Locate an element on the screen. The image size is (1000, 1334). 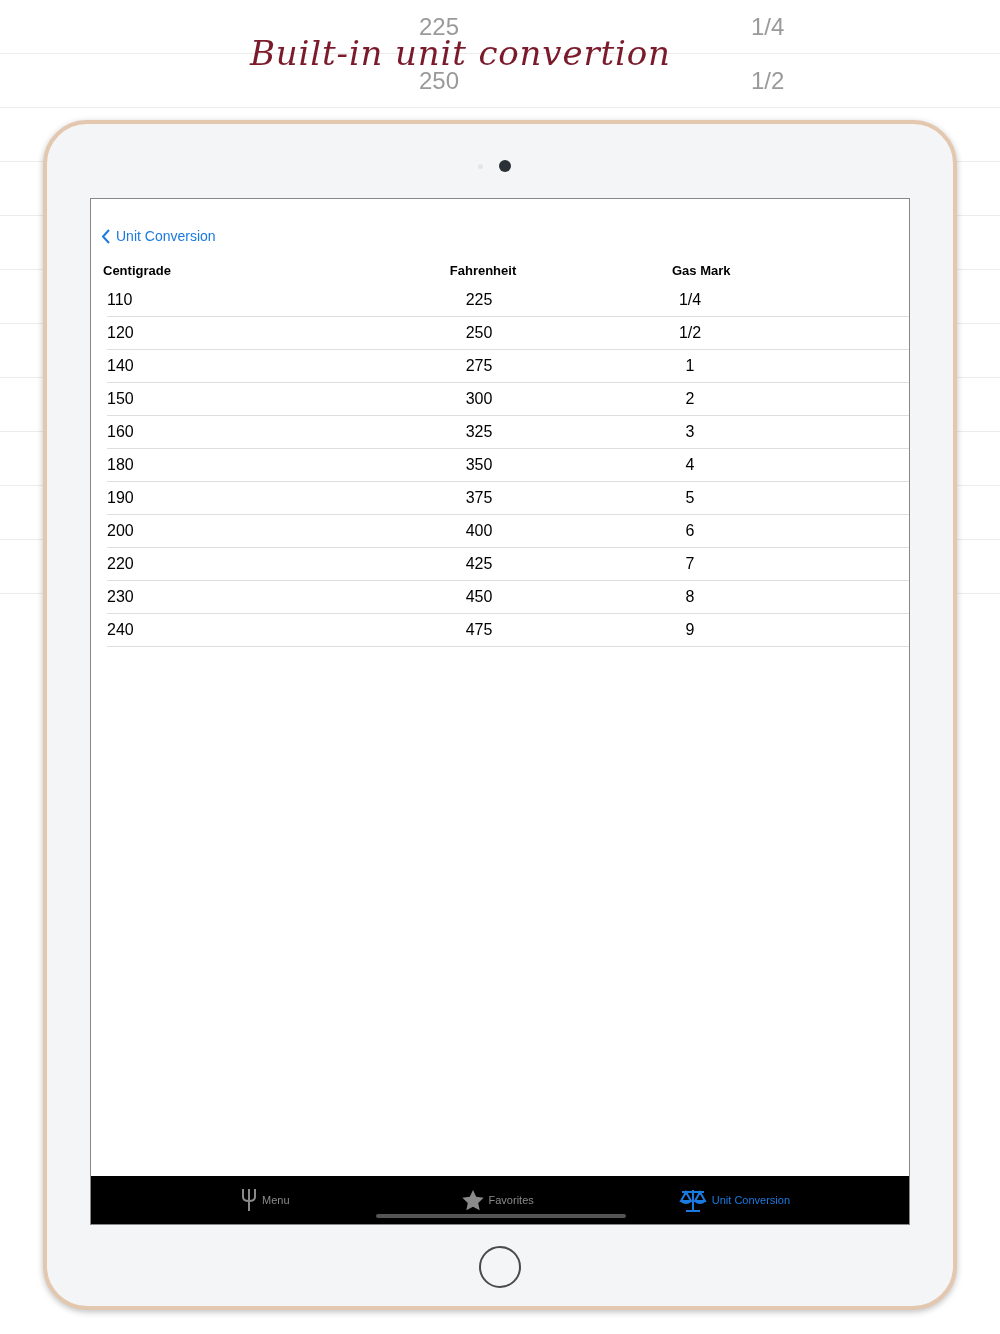
table-cell-text: 220 is located at coordinates (121, 564).